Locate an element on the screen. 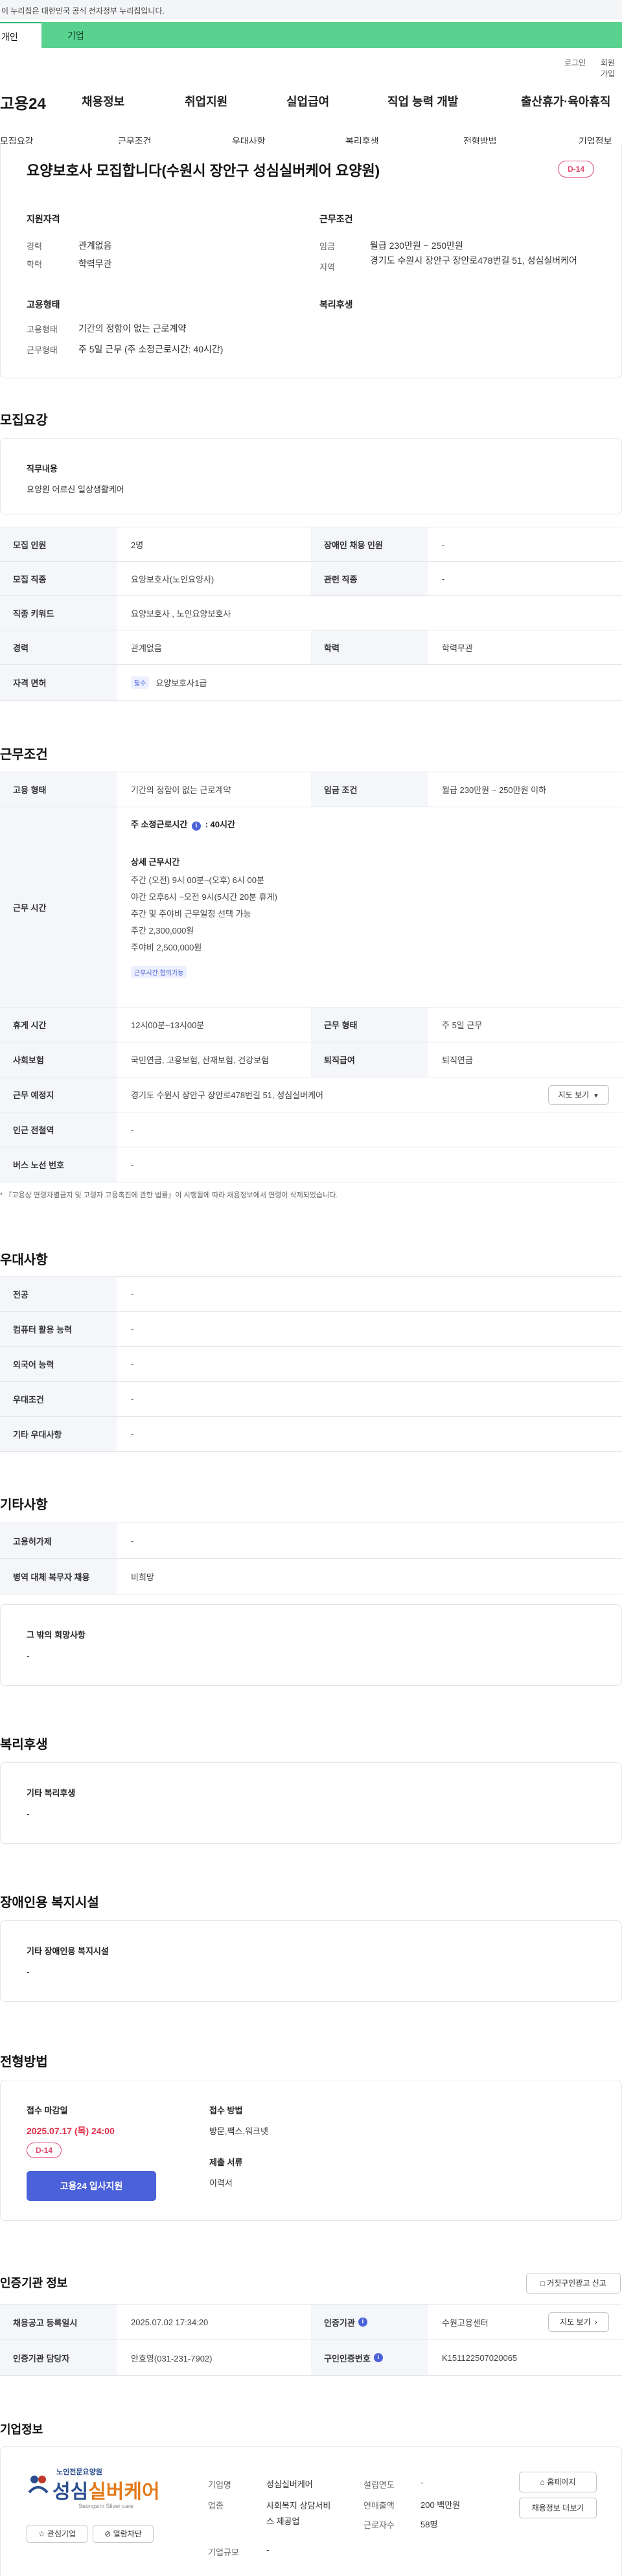 The width and height of the screenshot is (622, 2576). favorite-company-label: 관심기업 is located at coordinates (61, 2533).